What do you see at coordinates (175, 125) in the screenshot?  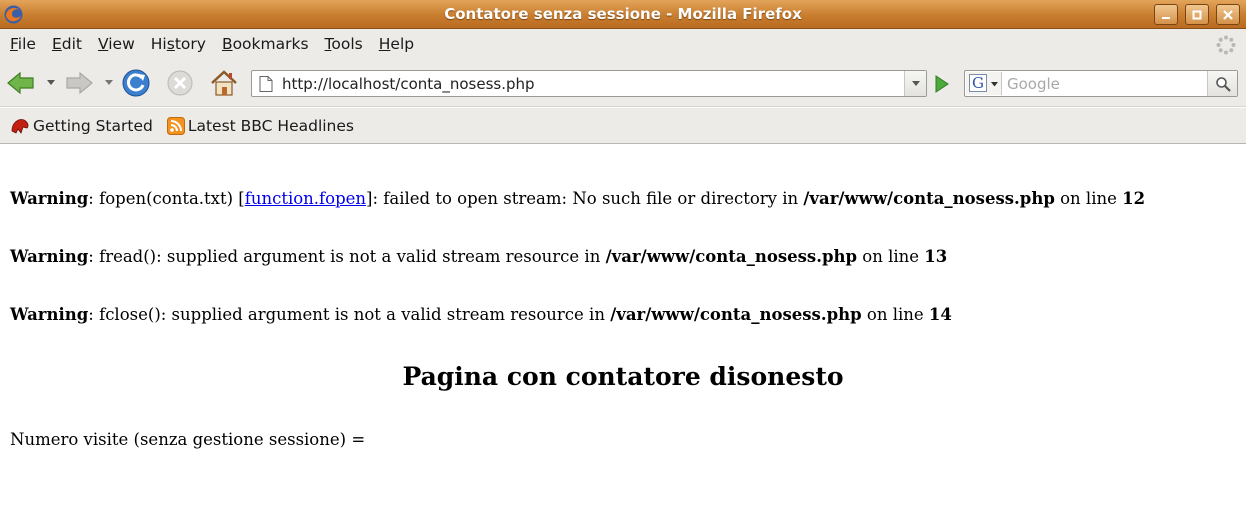 I see `rss-feed-icon` at bounding box center [175, 125].